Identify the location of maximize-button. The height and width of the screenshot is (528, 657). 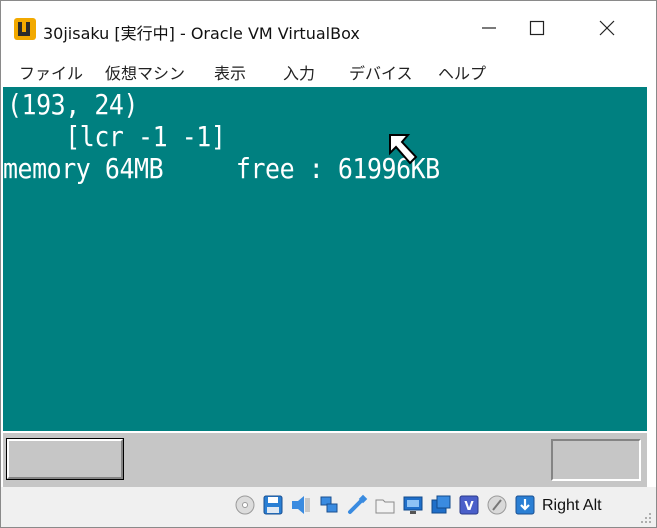
(538, 29).